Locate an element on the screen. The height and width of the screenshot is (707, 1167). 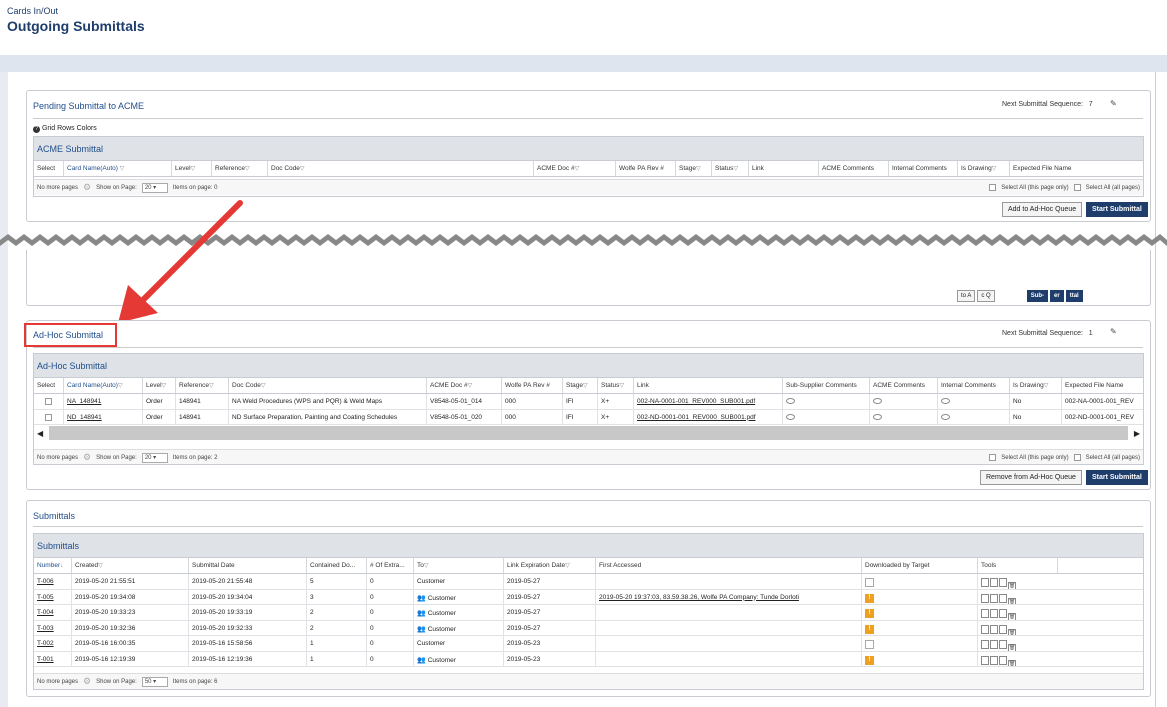
card-name-link: ND_148941 is located at coordinates (103, 416).